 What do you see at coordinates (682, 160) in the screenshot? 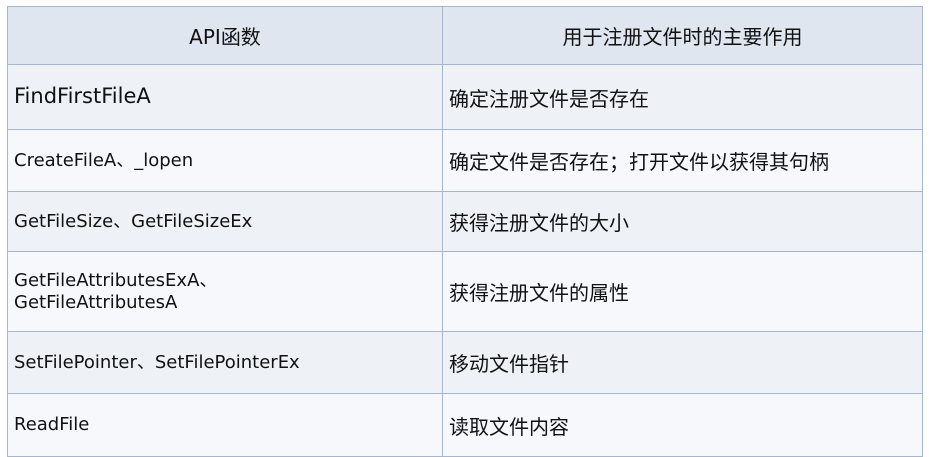
I see `purpose-cell: 确定文件是否存在；打开文件以获得其句柄` at bounding box center [682, 160].